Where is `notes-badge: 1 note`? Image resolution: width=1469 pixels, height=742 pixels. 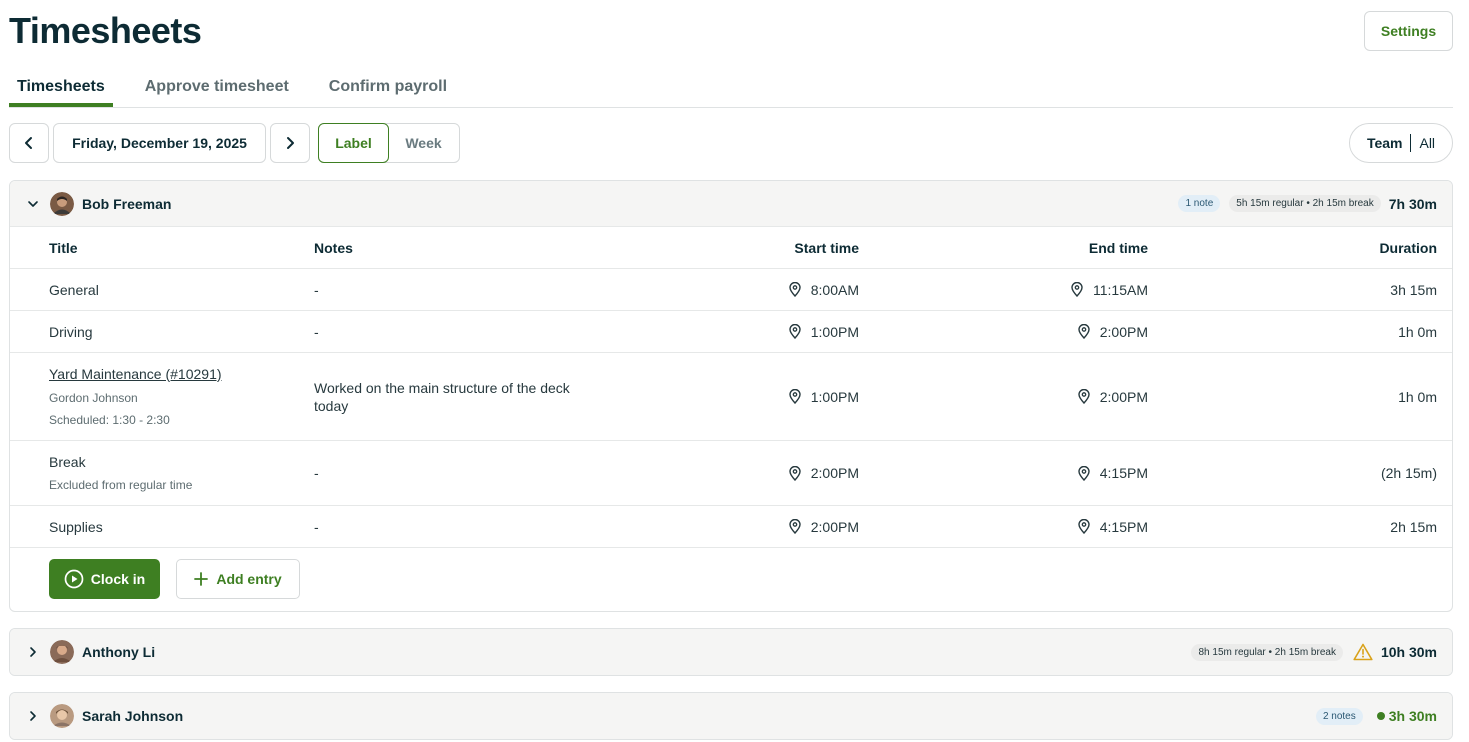
notes-badge: 1 note is located at coordinates (1199, 203).